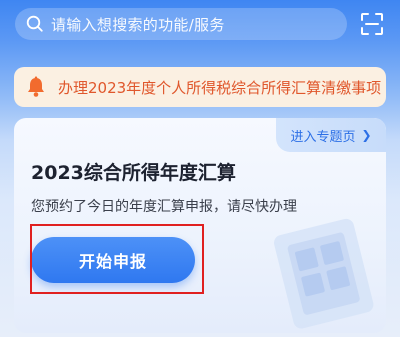 Image resolution: width=400 pixels, height=337 pixels. Describe the element at coordinates (35, 24) in the screenshot. I see `search-icon` at that location.